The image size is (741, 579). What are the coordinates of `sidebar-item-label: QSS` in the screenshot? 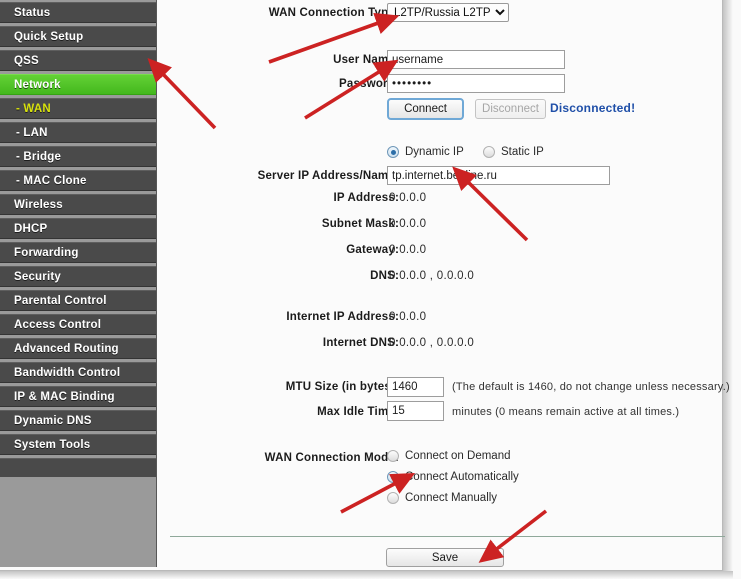 It's located at (26, 61).